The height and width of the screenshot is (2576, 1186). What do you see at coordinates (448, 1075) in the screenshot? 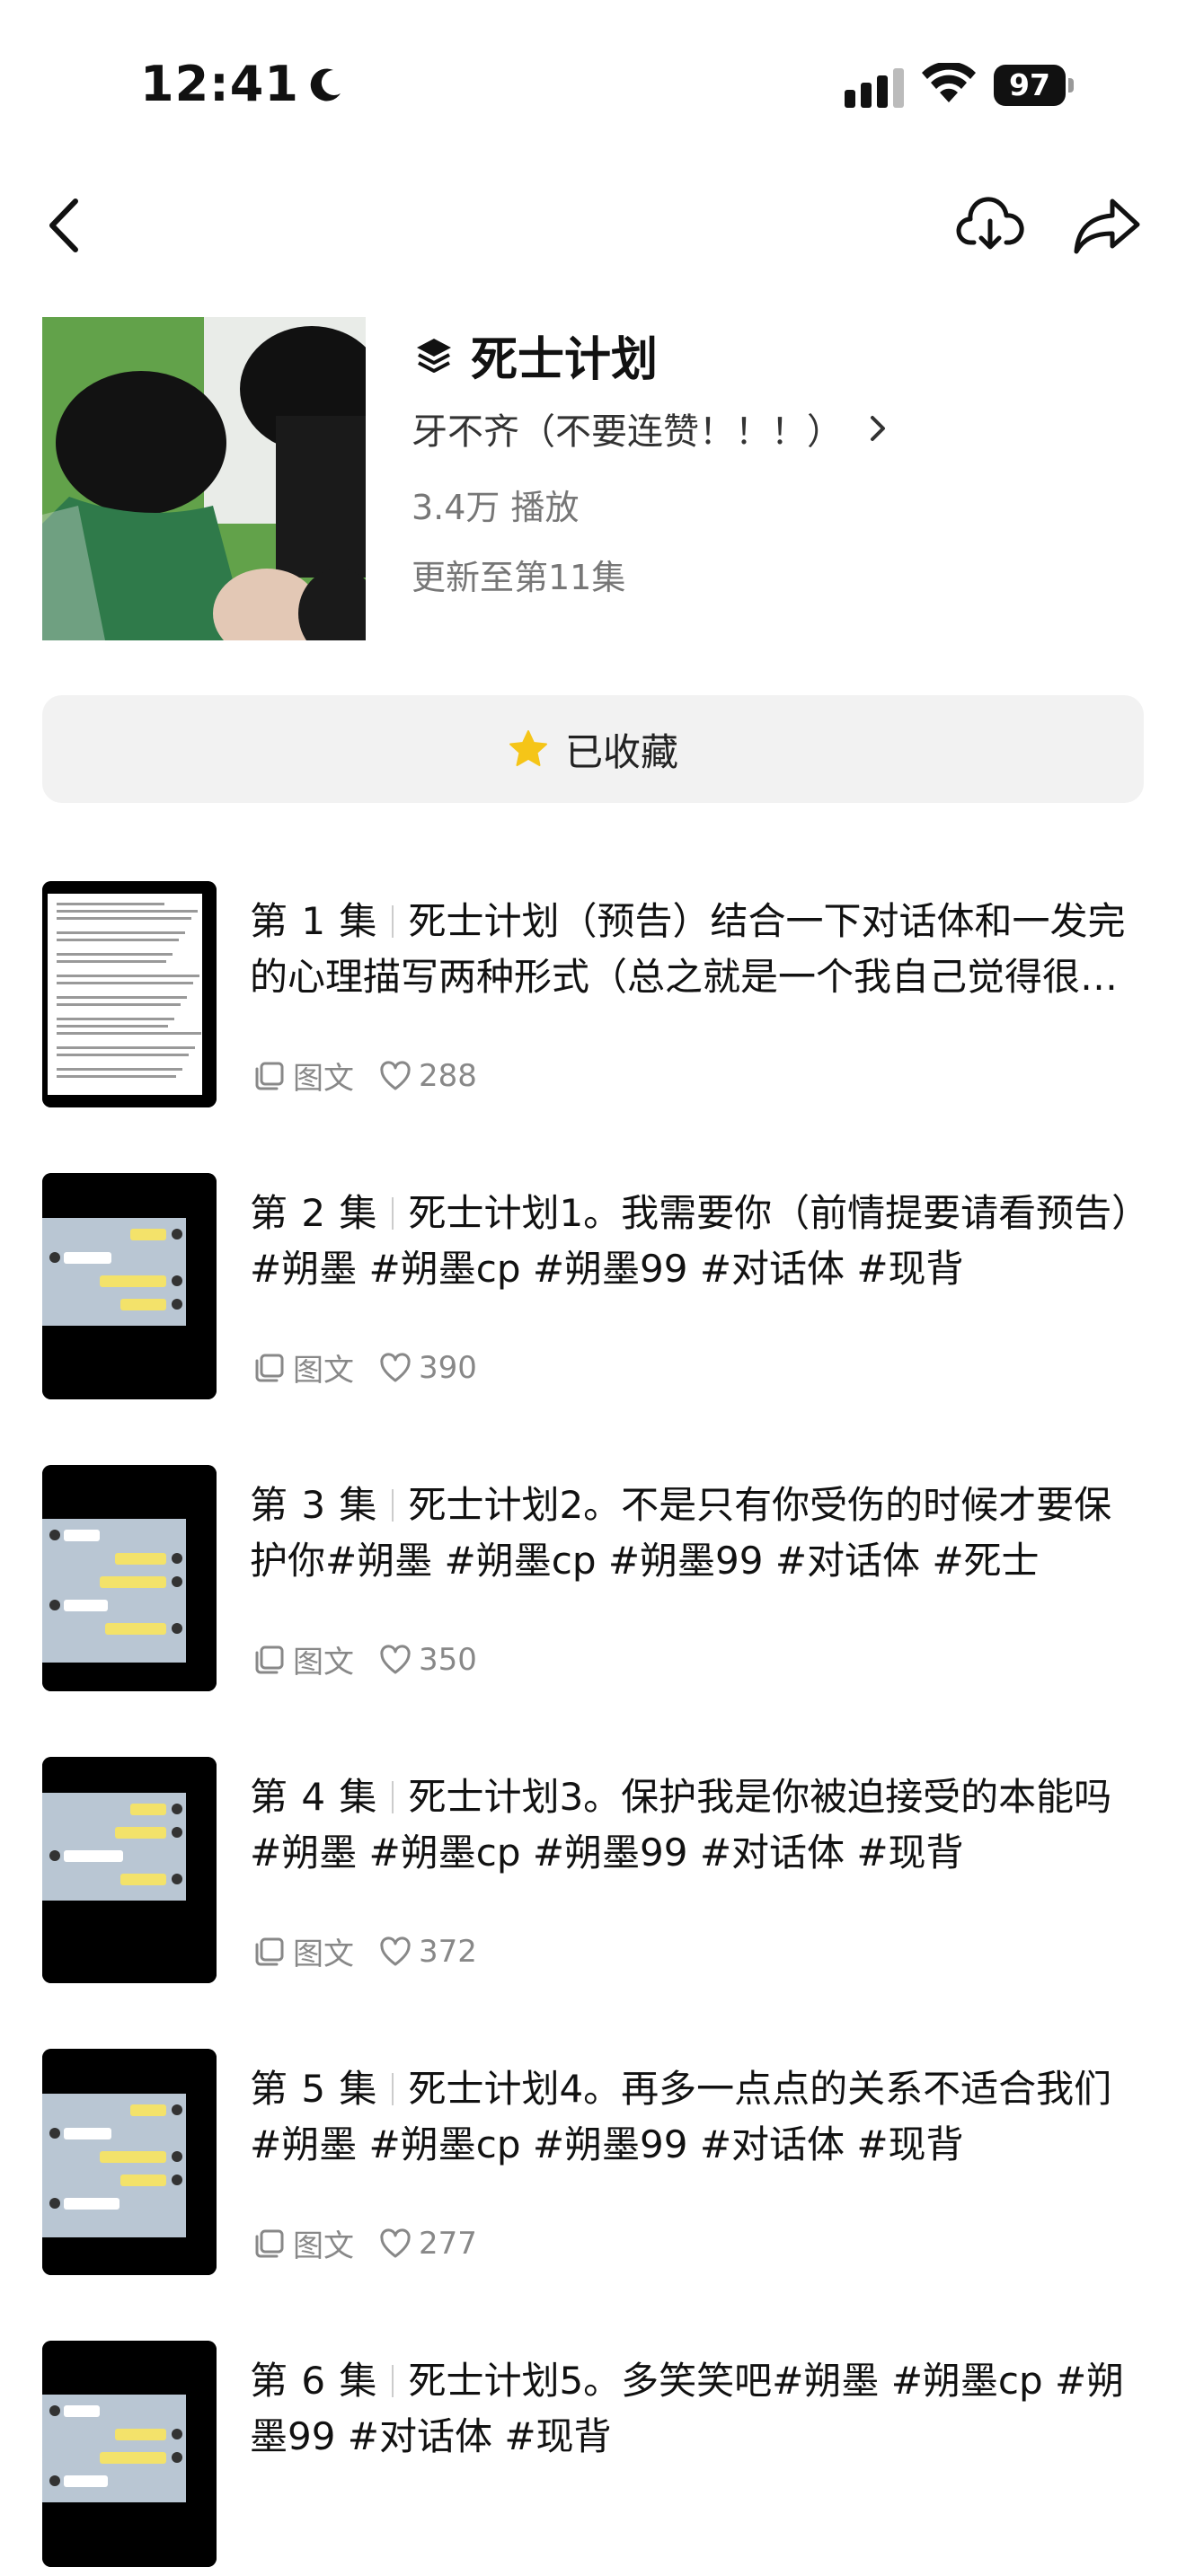
I see `like-count: 288` at bounding box center [448, 1075].